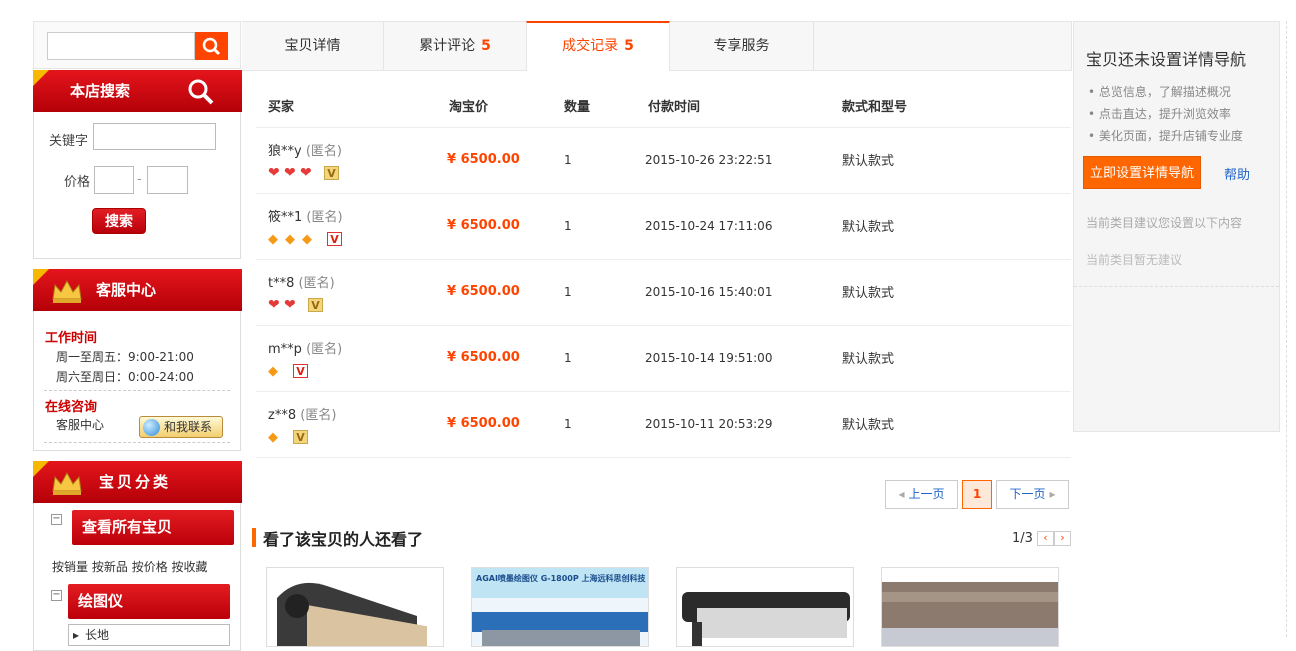 The width and height of the screenshot is (1296, 651). What do you see at coordinates (568, 160) in the screenshot?
I see `deal-quantity: 1` at bounding box center [568, 160].